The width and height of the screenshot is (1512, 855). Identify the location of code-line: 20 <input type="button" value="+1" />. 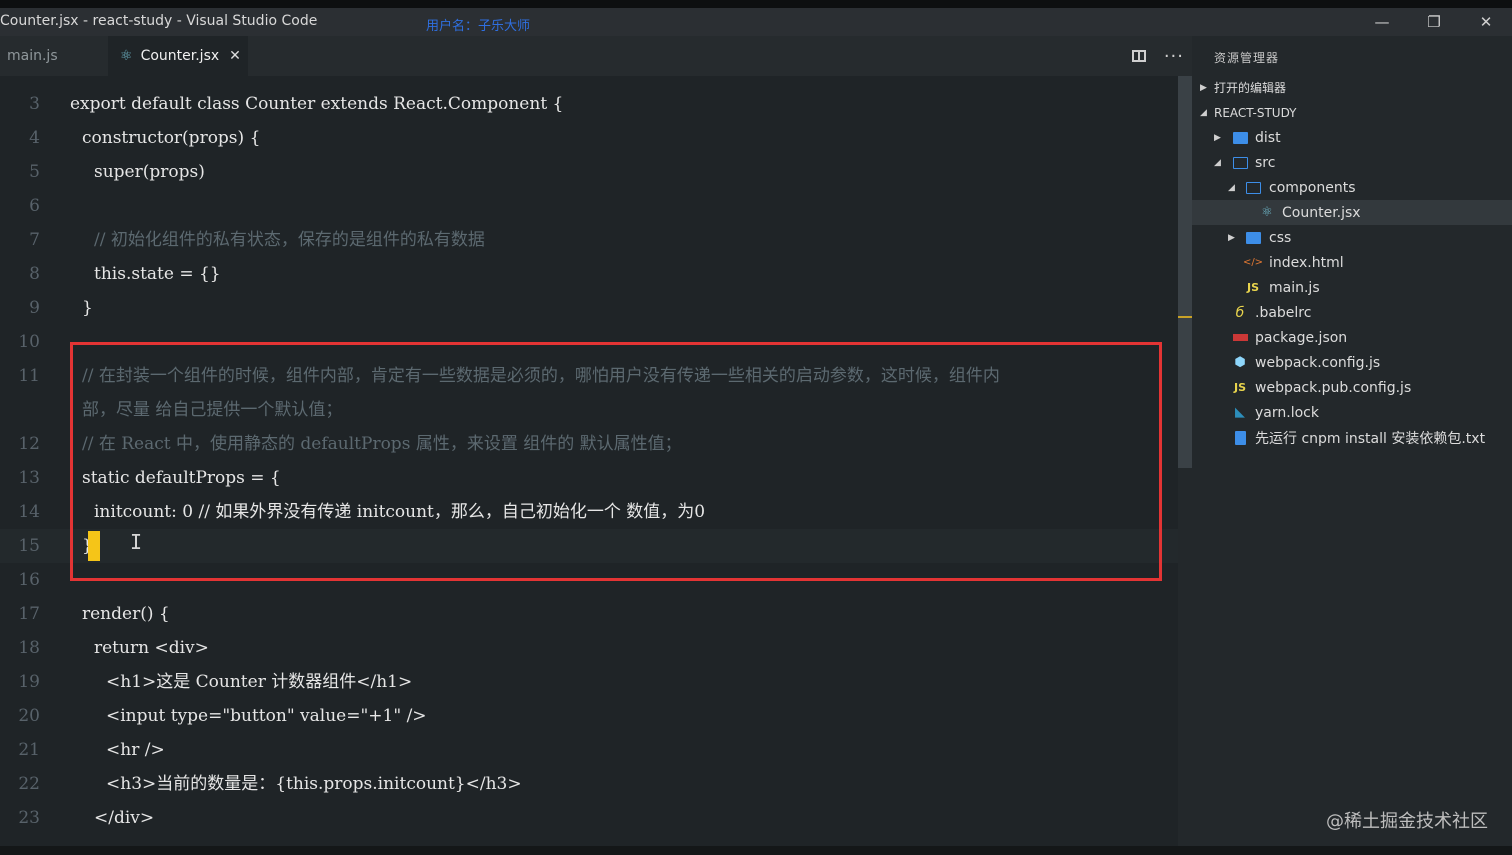
(589, 716).